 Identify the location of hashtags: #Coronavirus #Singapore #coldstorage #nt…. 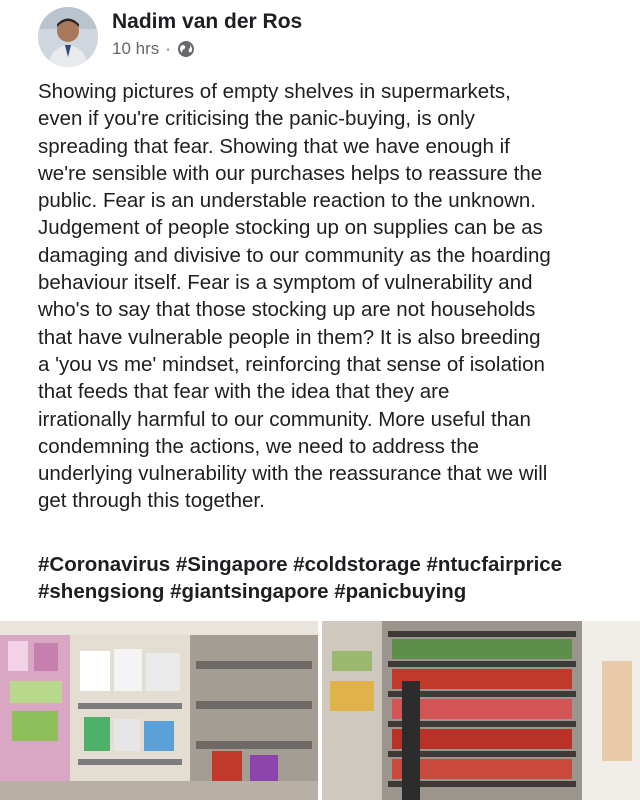
(333, 578).